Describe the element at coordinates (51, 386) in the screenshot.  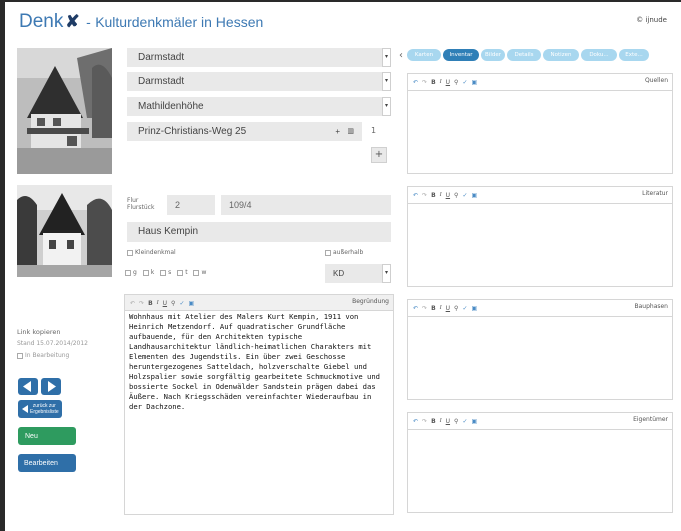
I see `next-button` at that location.